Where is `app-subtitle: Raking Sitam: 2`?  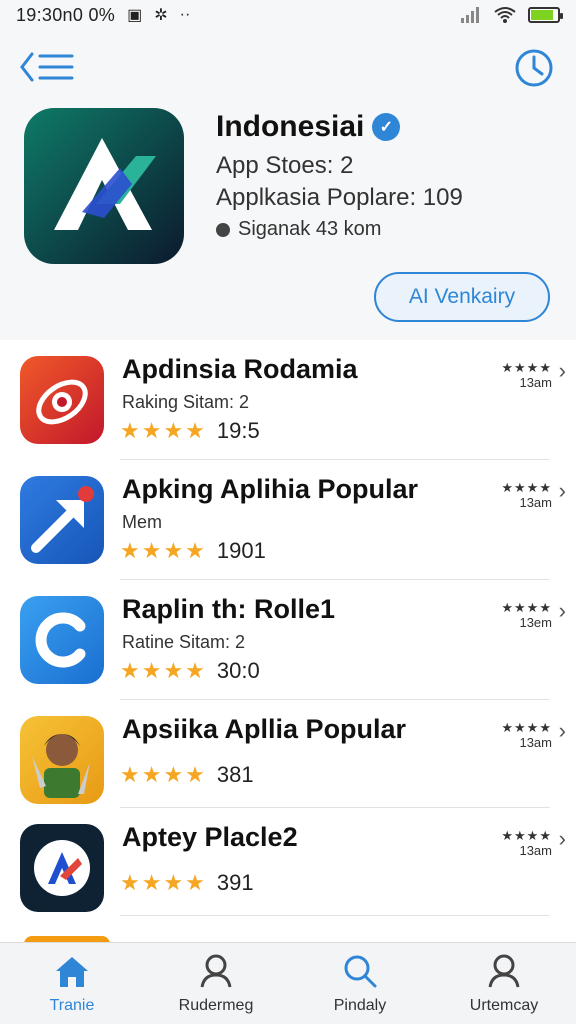 app-subtitle: Raking Sitam: 2 is located at coordinates (186, 402).